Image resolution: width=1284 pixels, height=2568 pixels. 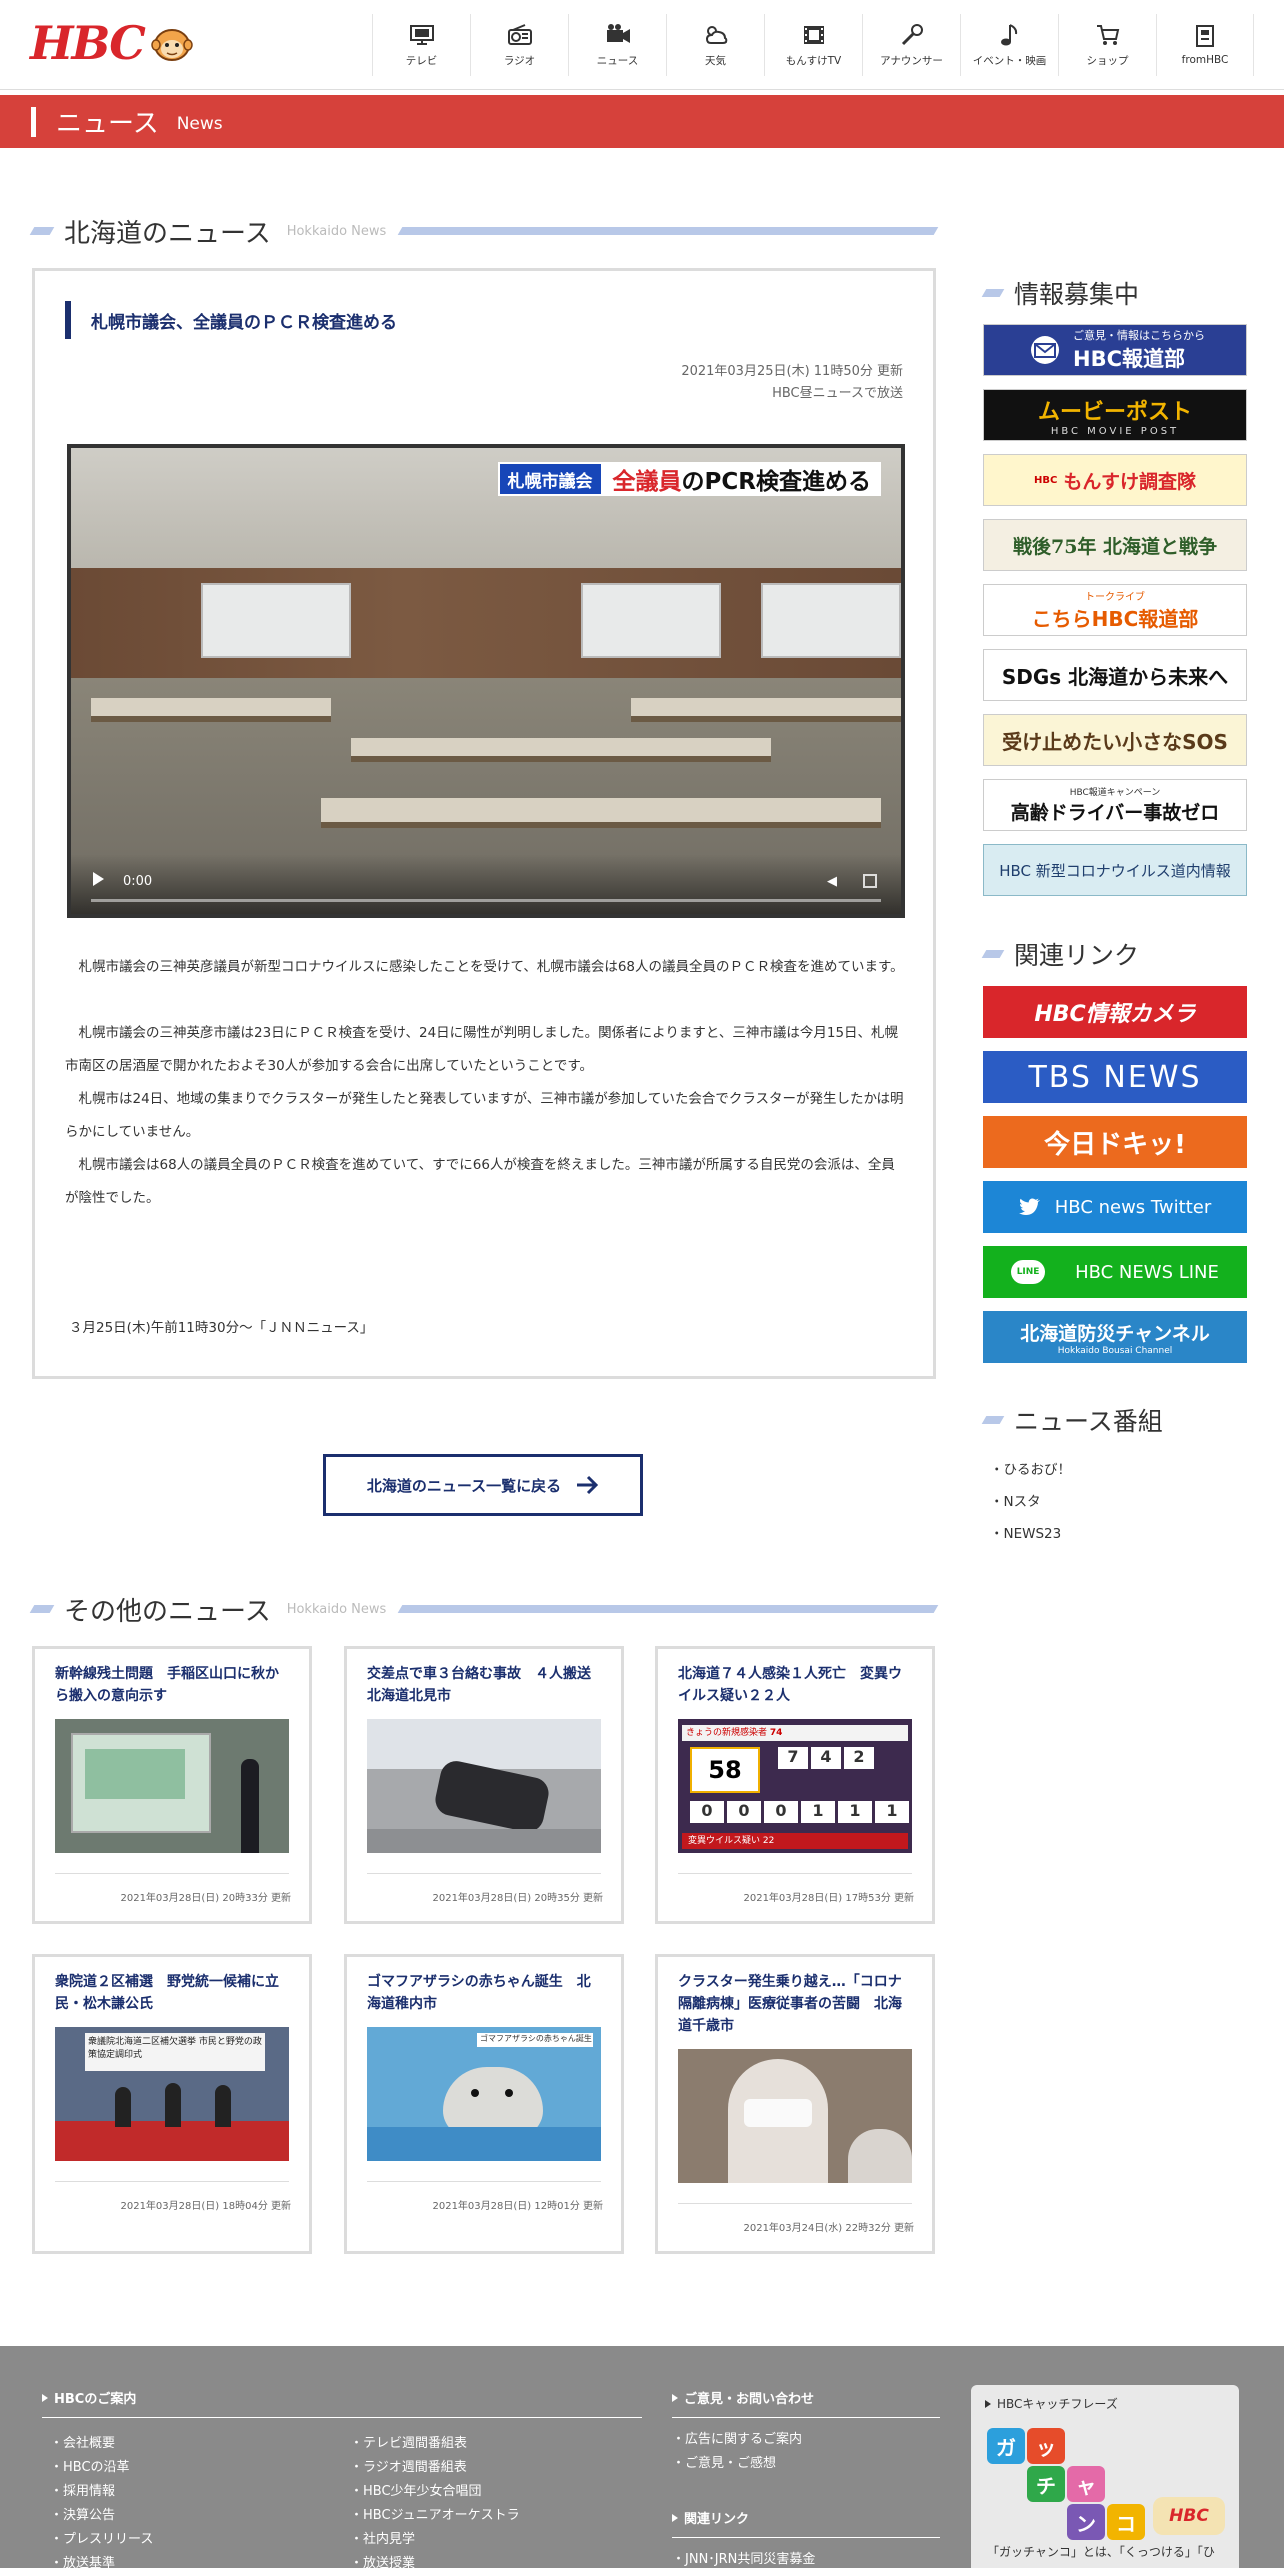 I want to click on footer-link: 放送授業, so click(x=435, y=2560).